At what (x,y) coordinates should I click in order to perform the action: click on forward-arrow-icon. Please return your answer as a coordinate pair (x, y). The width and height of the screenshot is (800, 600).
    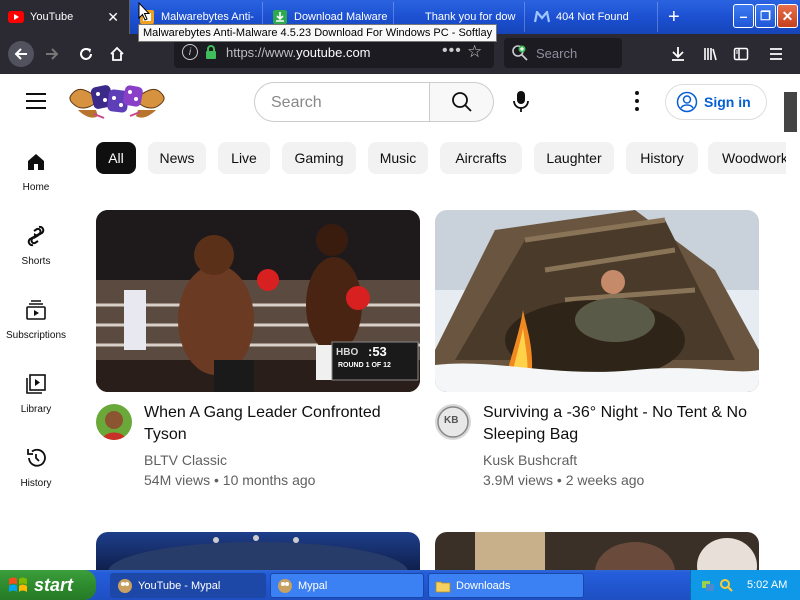
    Looking at the image, I should click on (52, 54).